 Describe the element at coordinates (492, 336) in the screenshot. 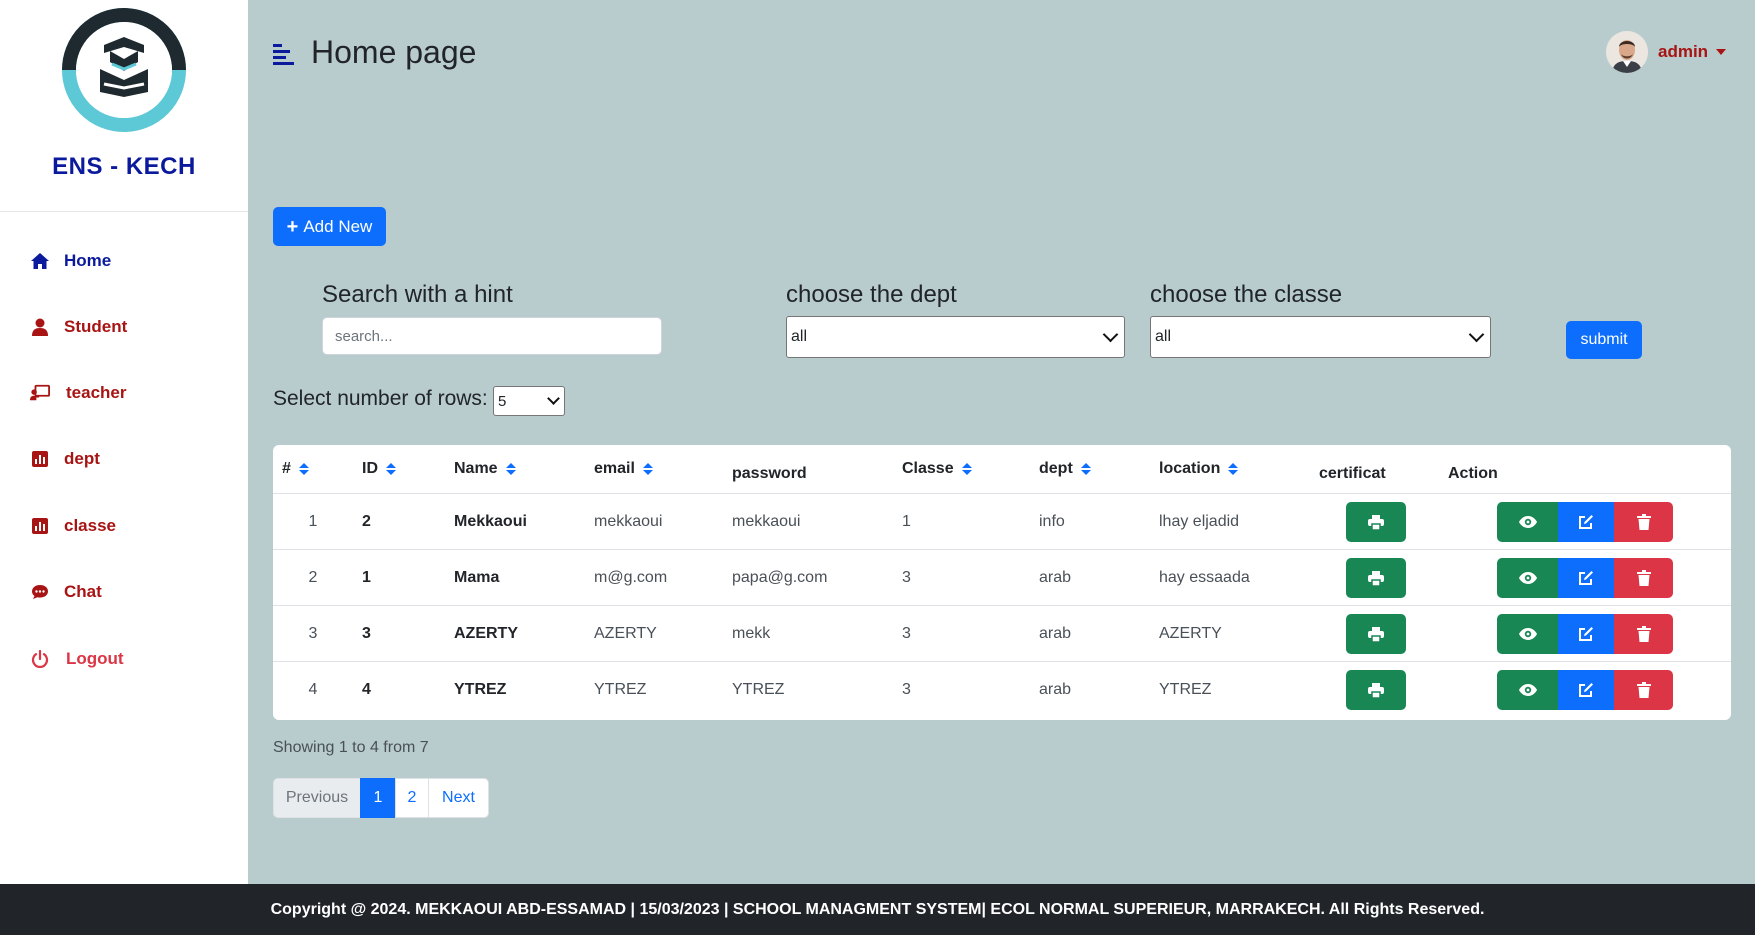

I see `search-input` at that location.